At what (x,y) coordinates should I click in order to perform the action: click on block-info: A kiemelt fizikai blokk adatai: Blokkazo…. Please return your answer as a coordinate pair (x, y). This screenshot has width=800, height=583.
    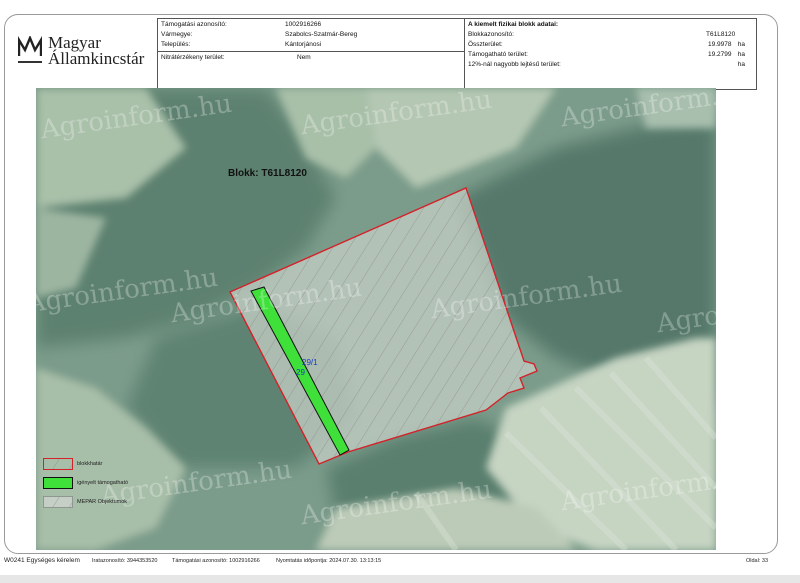
    Looking at the image, I should click on (610, 54).